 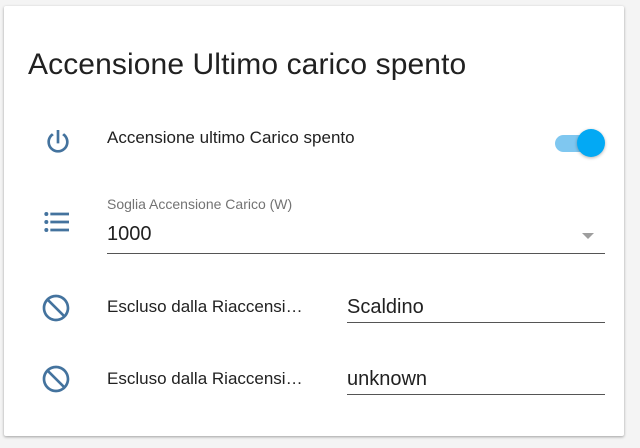 I want to click on threshold-select: Soglia Accensione Carico (W) 1000, so click(x=356, y=225).